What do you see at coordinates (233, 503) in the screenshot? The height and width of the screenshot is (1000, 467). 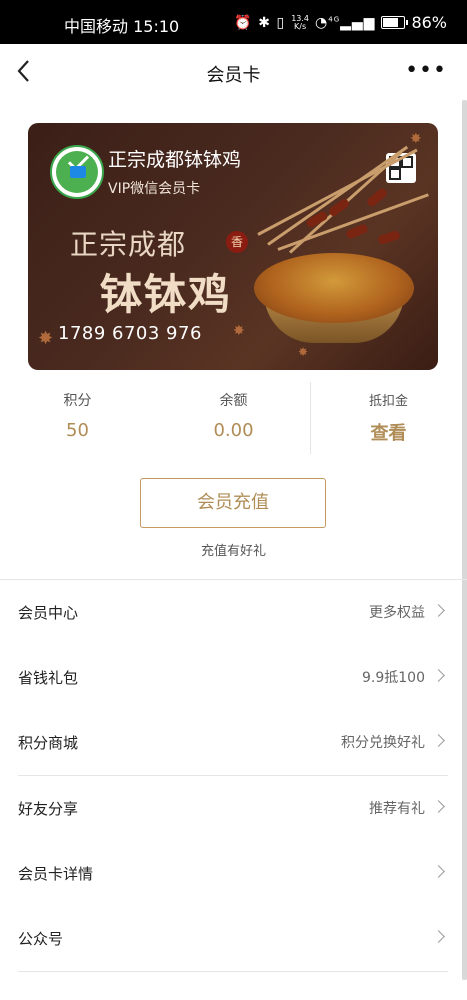 I see `recharge-button: 会员充值` at bounding box center [233, 503].